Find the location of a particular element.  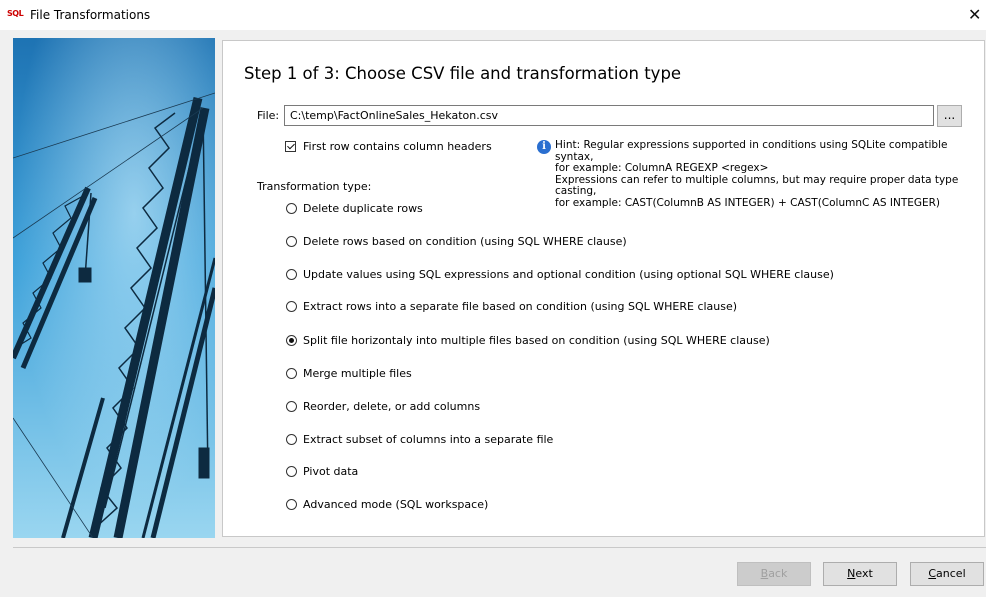

transformation-type-label: Transformation type: is located at coordinates (314, 186).